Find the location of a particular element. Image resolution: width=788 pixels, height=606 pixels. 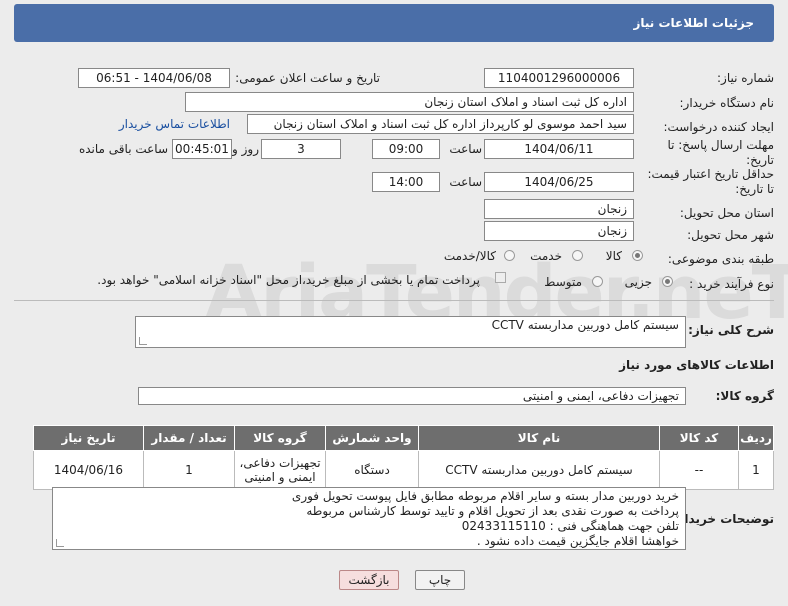

city-label: شهر محل تحویل: is located at coordinates (730, 235).